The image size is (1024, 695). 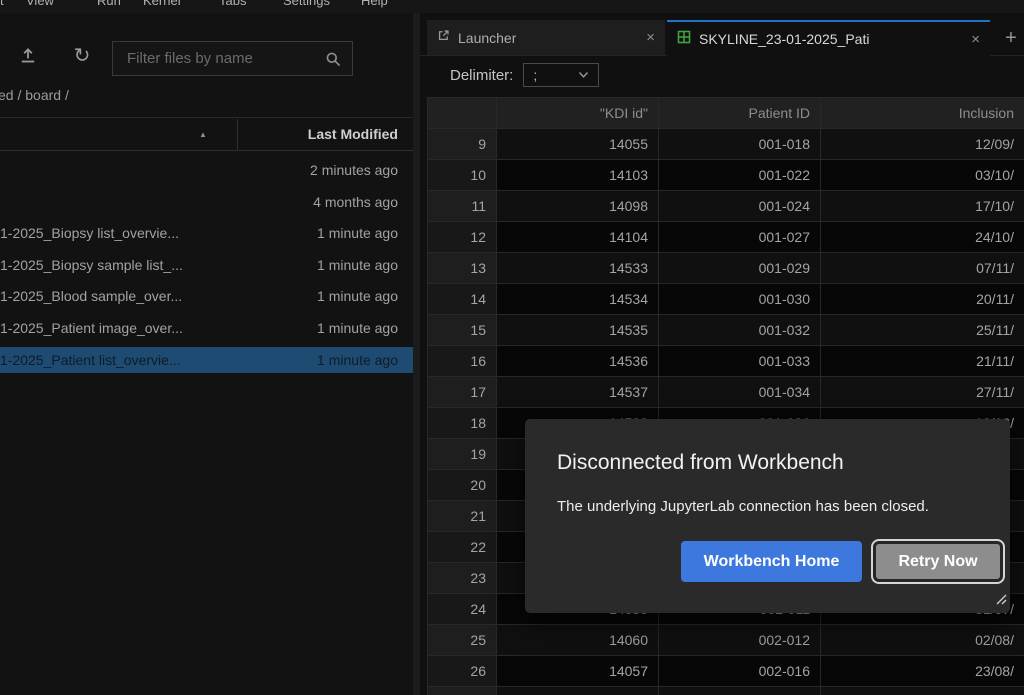 I want to click on retry-now-button: Retry Now, so click(x=938, y=561).